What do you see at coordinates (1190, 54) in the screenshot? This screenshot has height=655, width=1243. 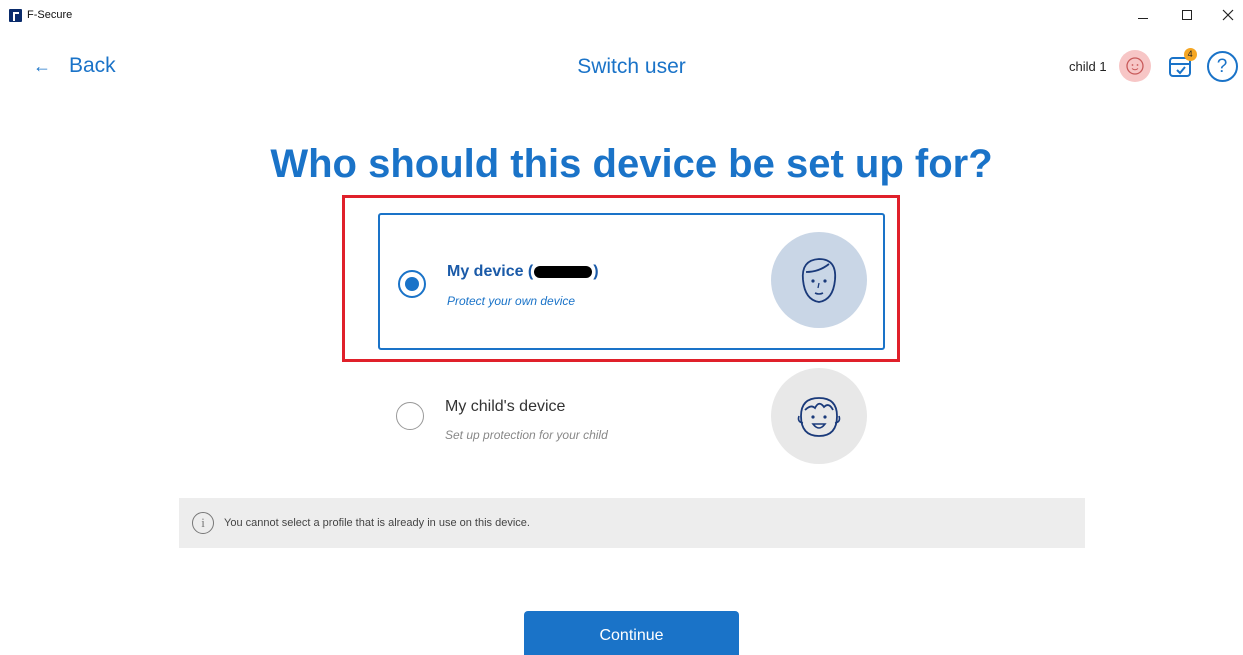 I see `notification-badge: 4` at bounding box center [1190, 54].